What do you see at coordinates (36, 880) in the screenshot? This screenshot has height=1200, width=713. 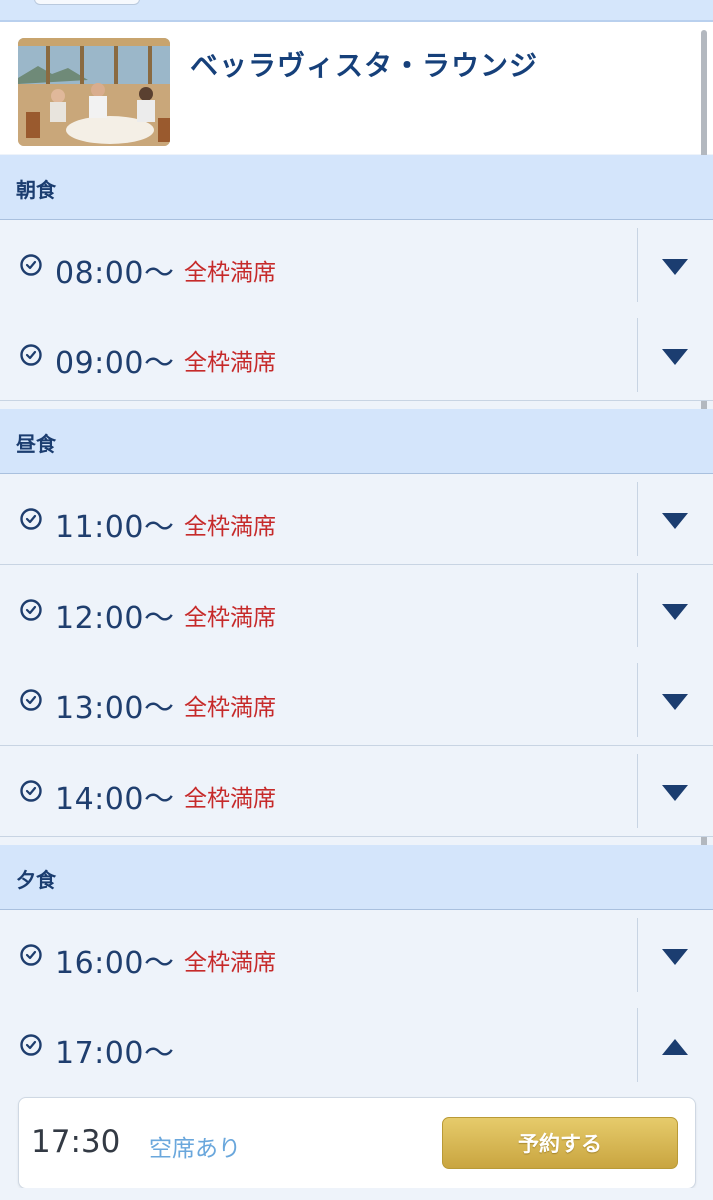 I see `section-label: 夕食` at bounding box center [36, 880].